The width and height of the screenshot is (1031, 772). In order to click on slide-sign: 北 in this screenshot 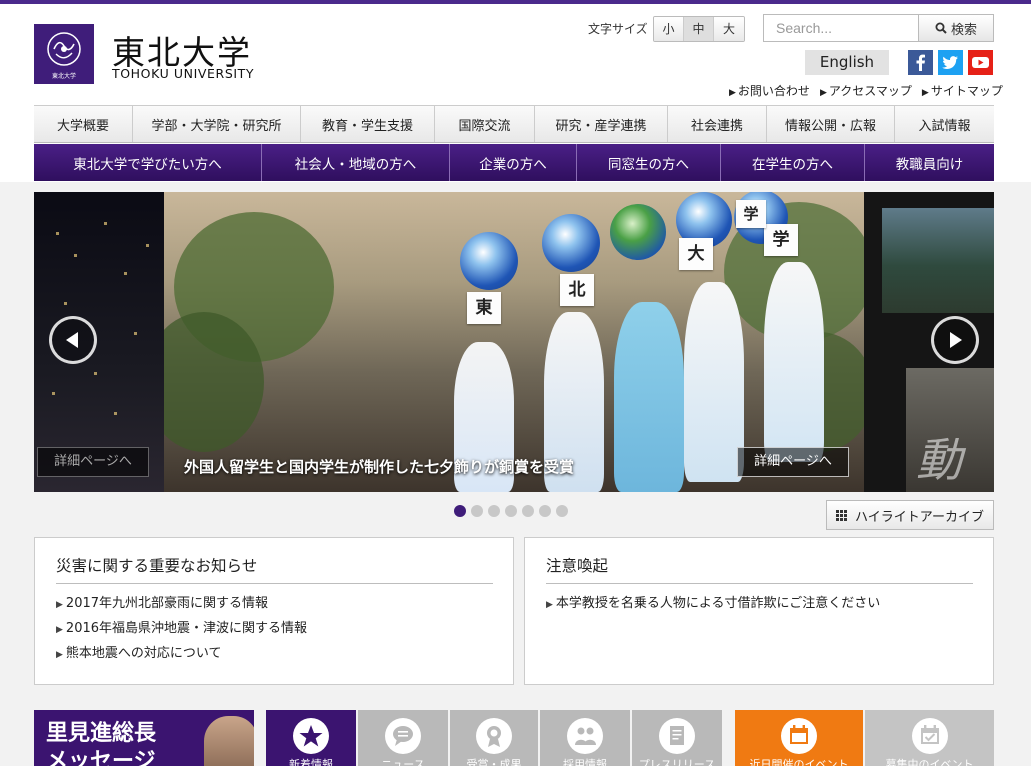, I will do `click(577, 290)`.